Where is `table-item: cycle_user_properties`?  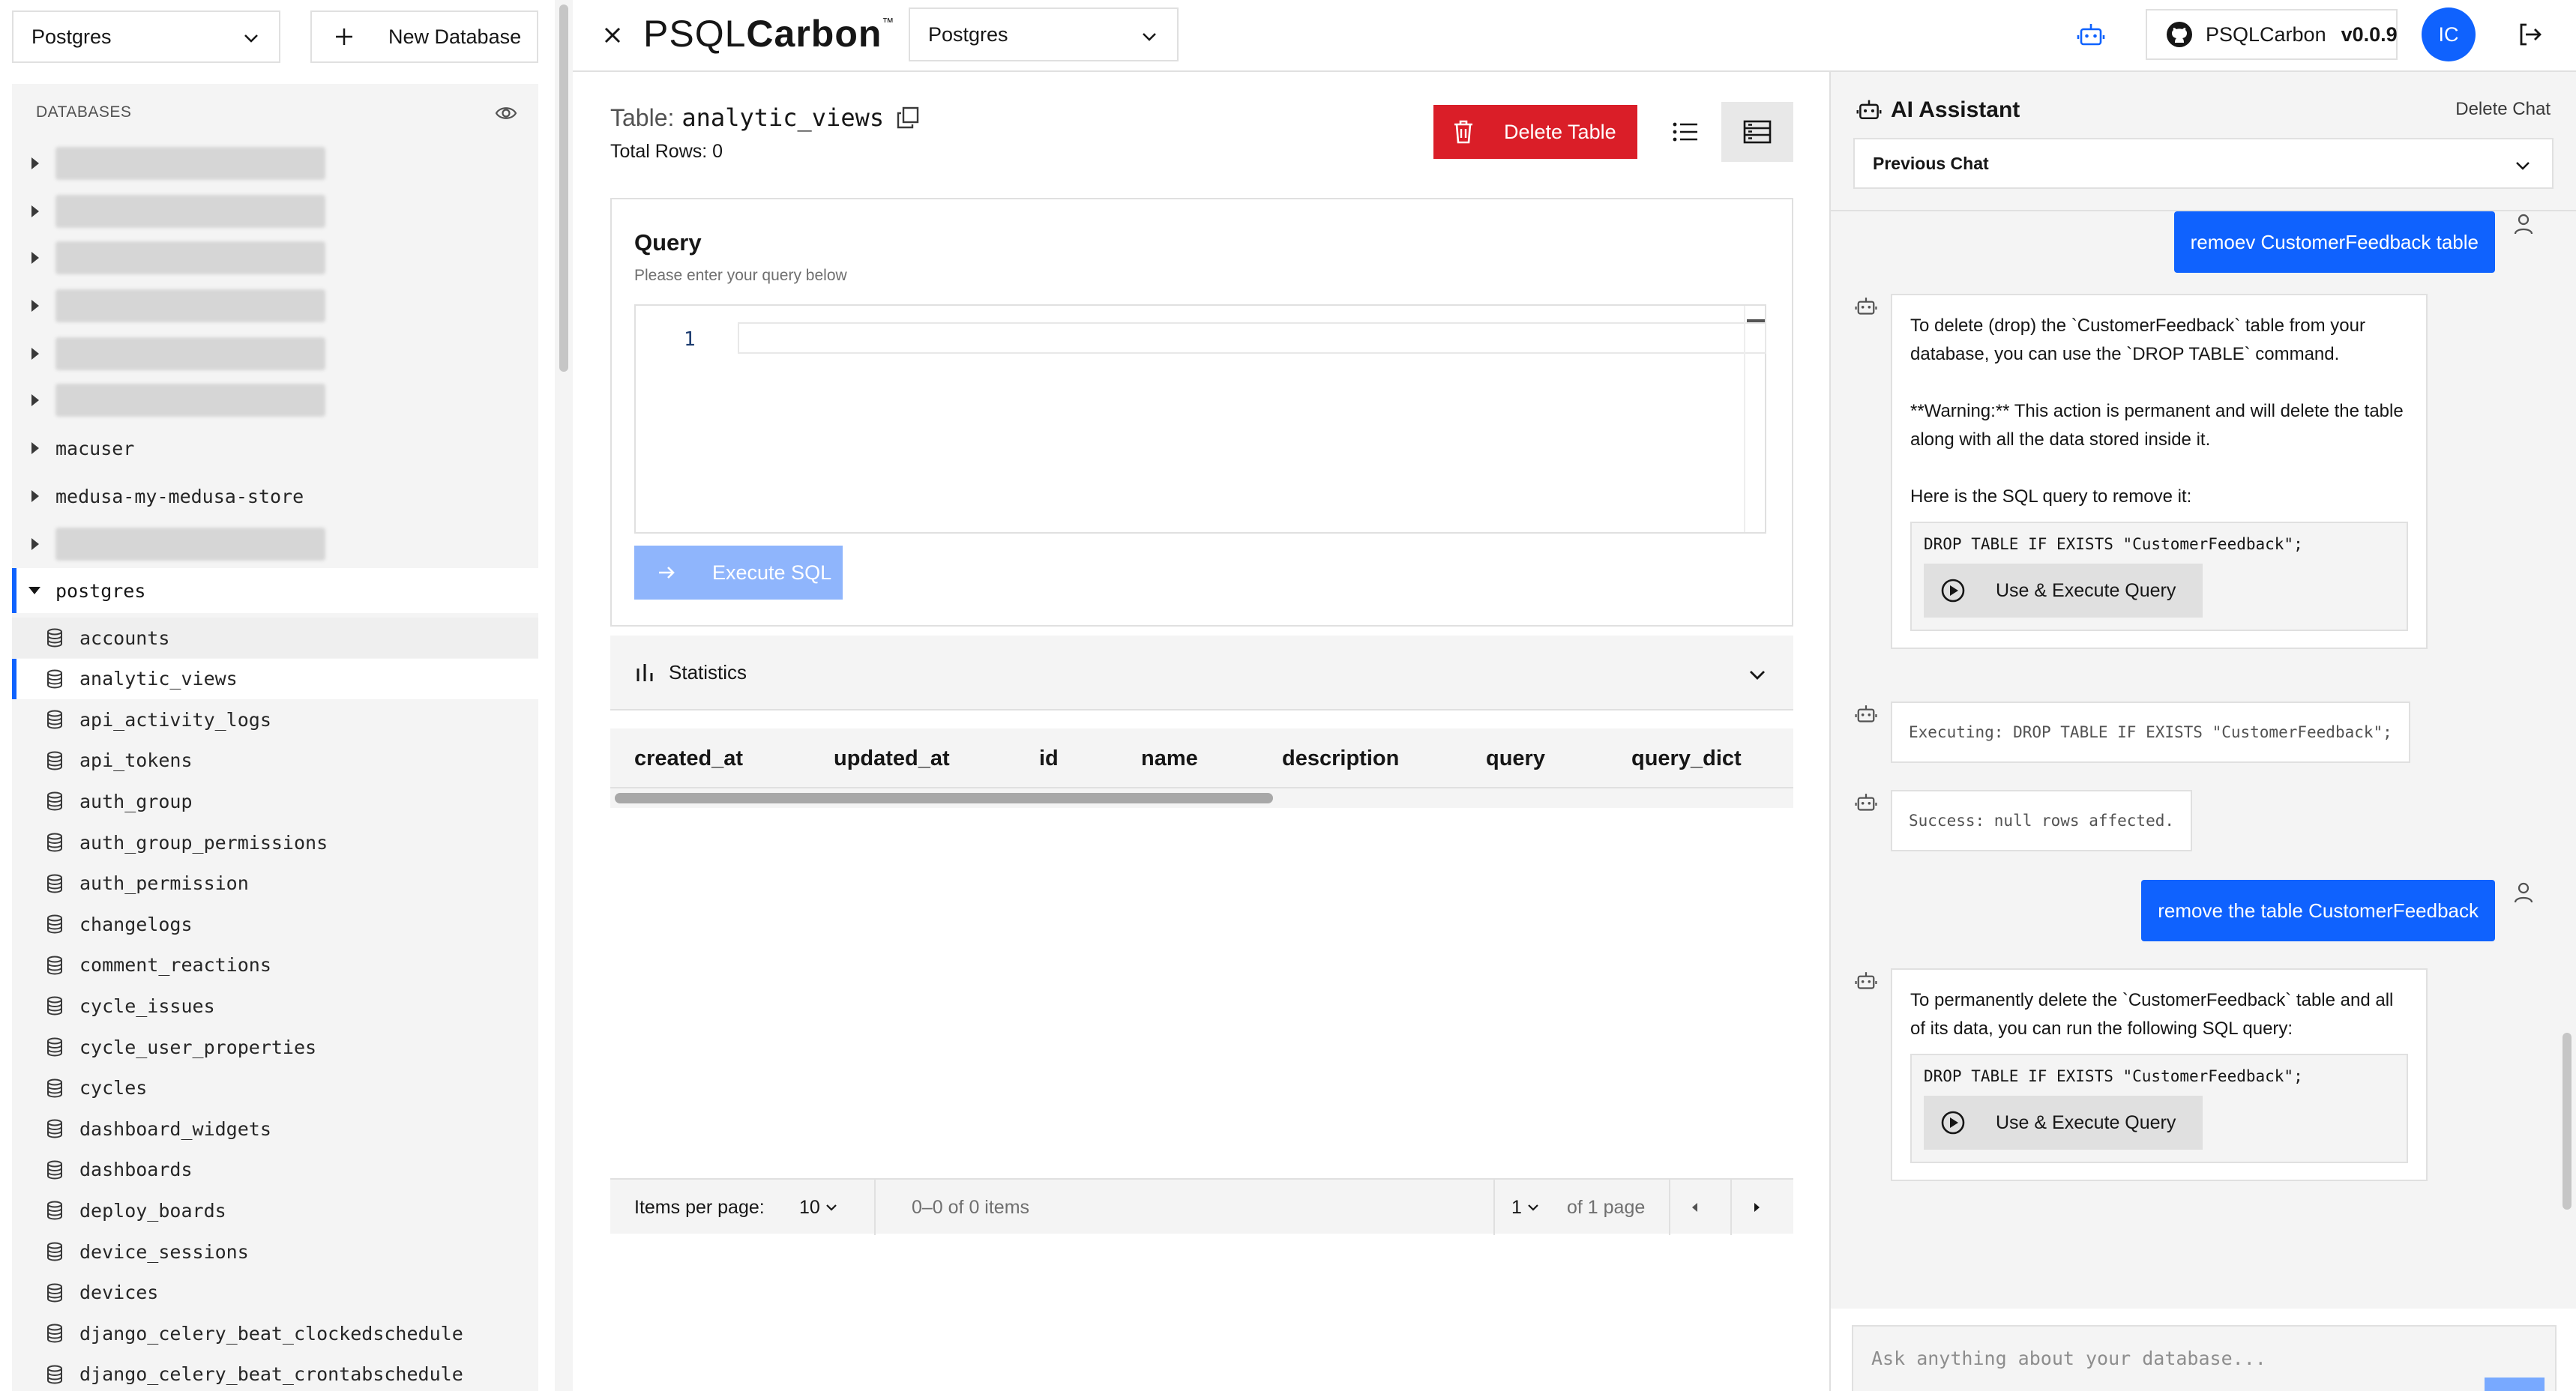
table-item: cycle_user_properties is located at coordinates (275, 1047).